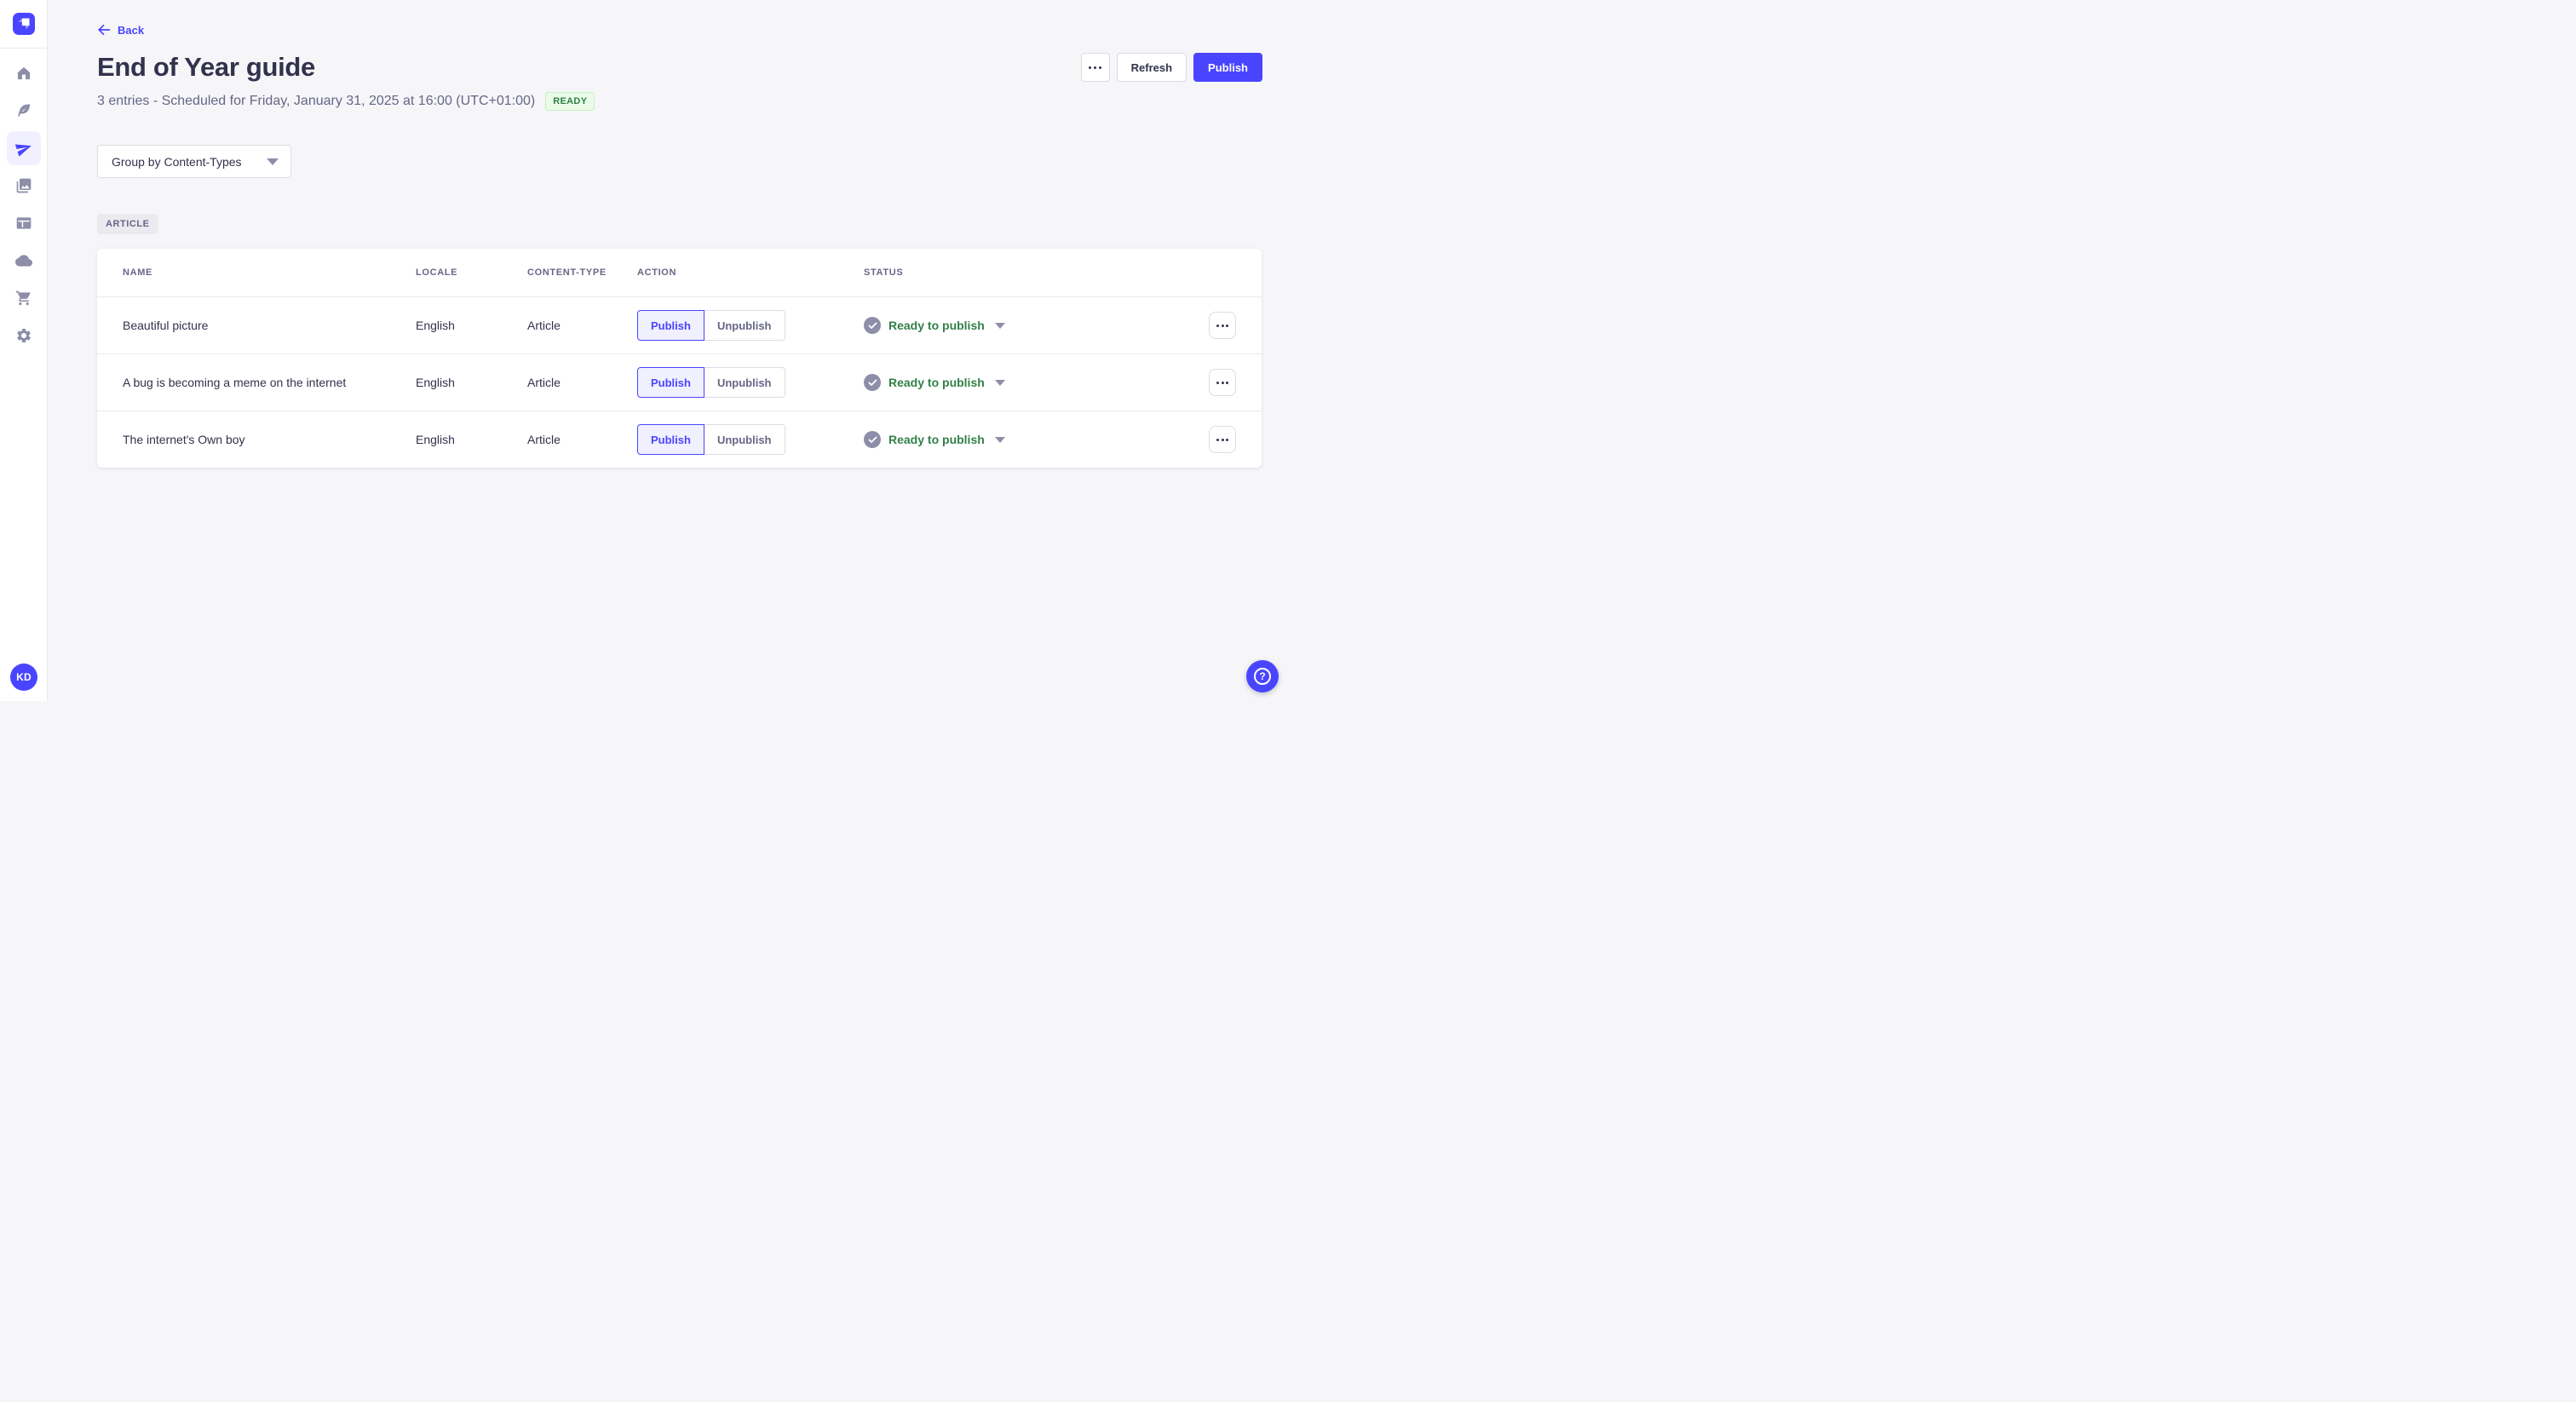 Image resolution: width=2576 pixels, height=1402 pixels. I want to click on page-title: End of Year guide, so click(206, 67).